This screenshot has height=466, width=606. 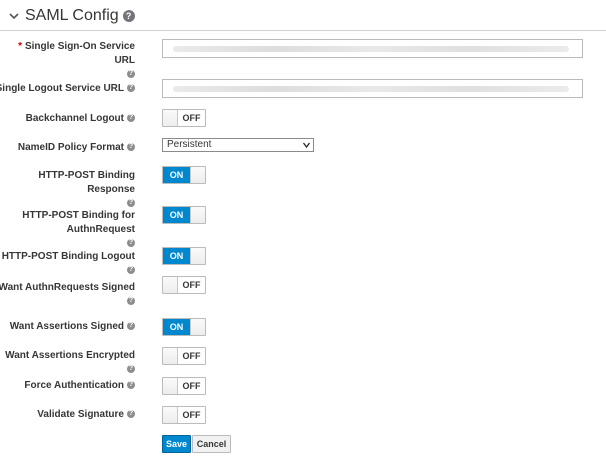 What do you see at coordinates (303, 30) in the screenshot?
I see `section-divider` at bounding box center [303, 30].